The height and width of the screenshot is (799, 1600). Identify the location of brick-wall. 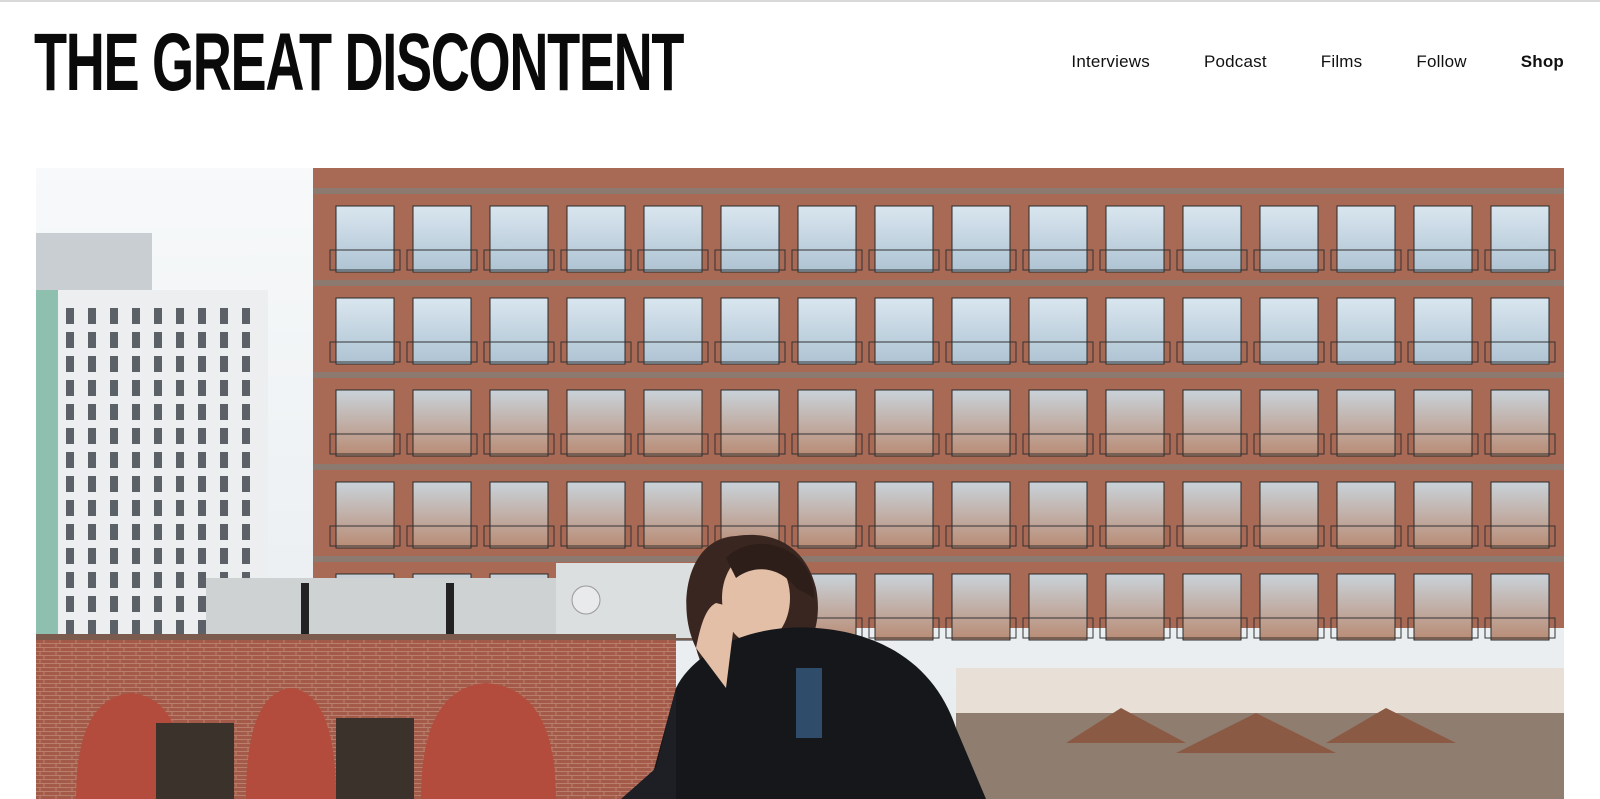
(356, 716).